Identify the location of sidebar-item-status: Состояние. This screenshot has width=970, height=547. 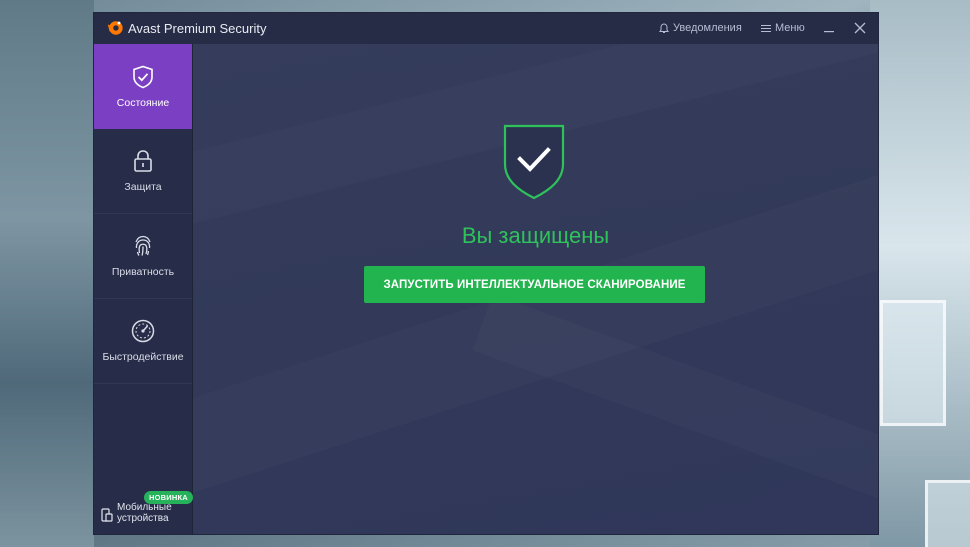
(143, 86).